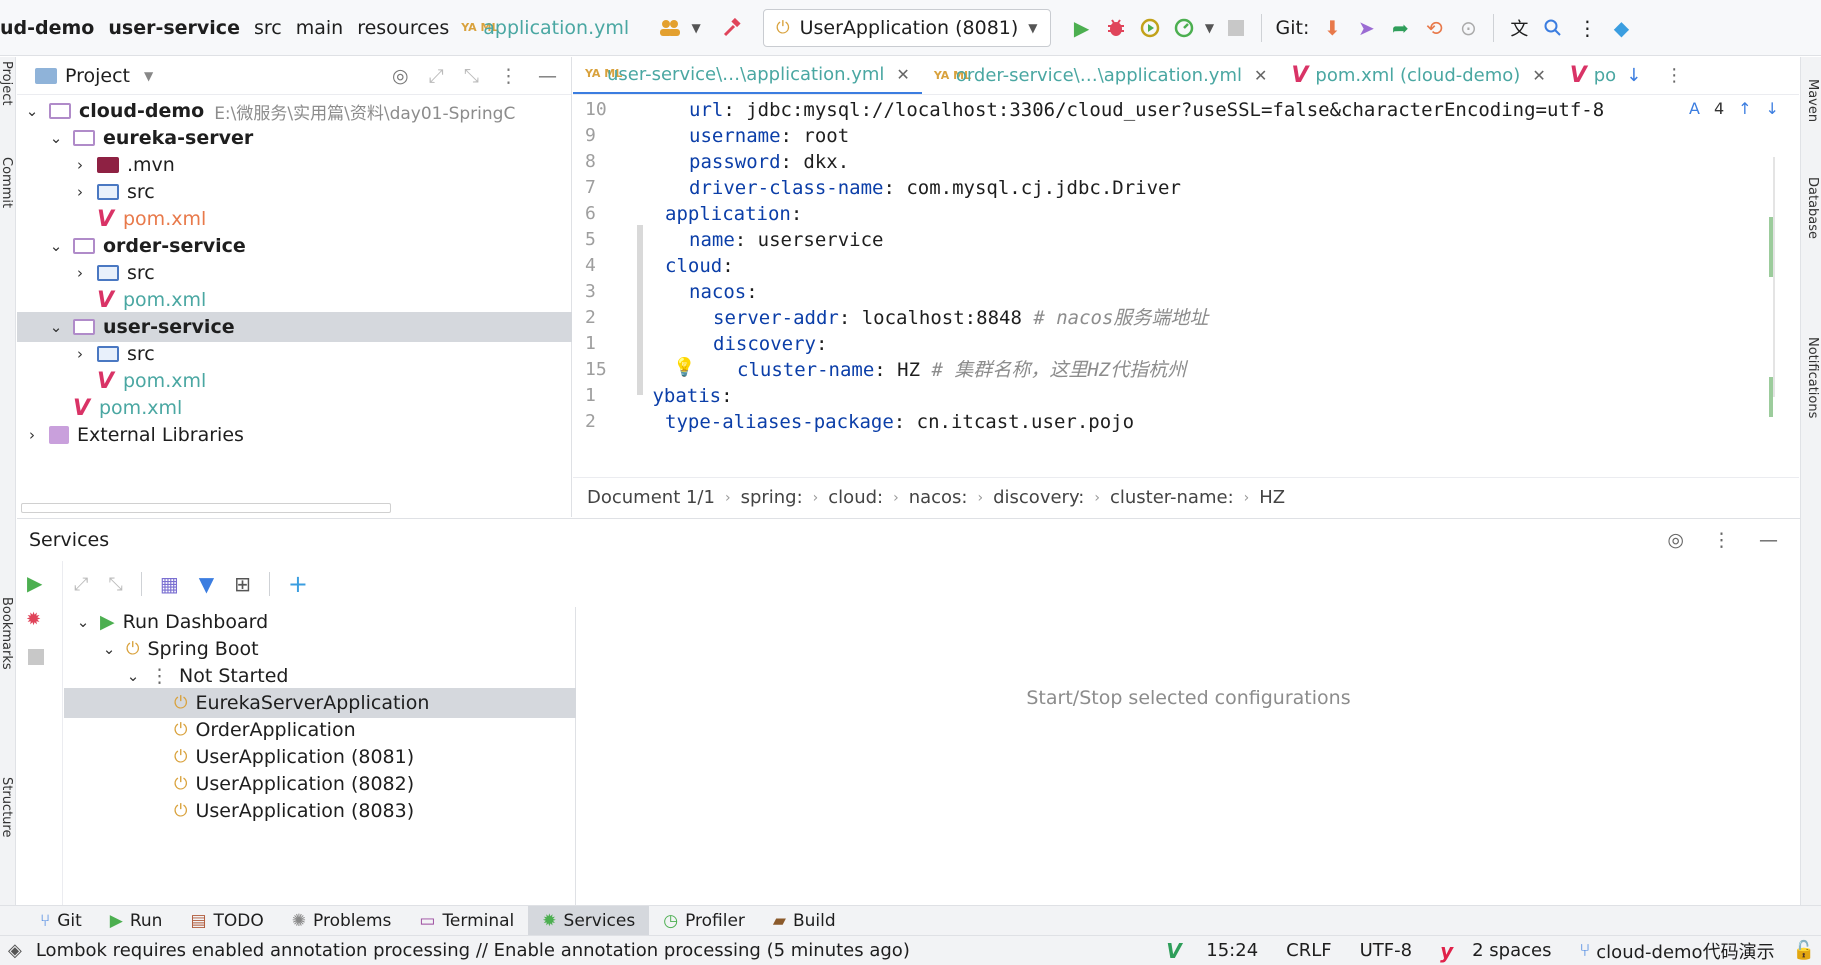 The image size is (1821, 965). I want to click on services-node-user-application-8083: ⏻ UserApplication (8083), so click(320, 811).